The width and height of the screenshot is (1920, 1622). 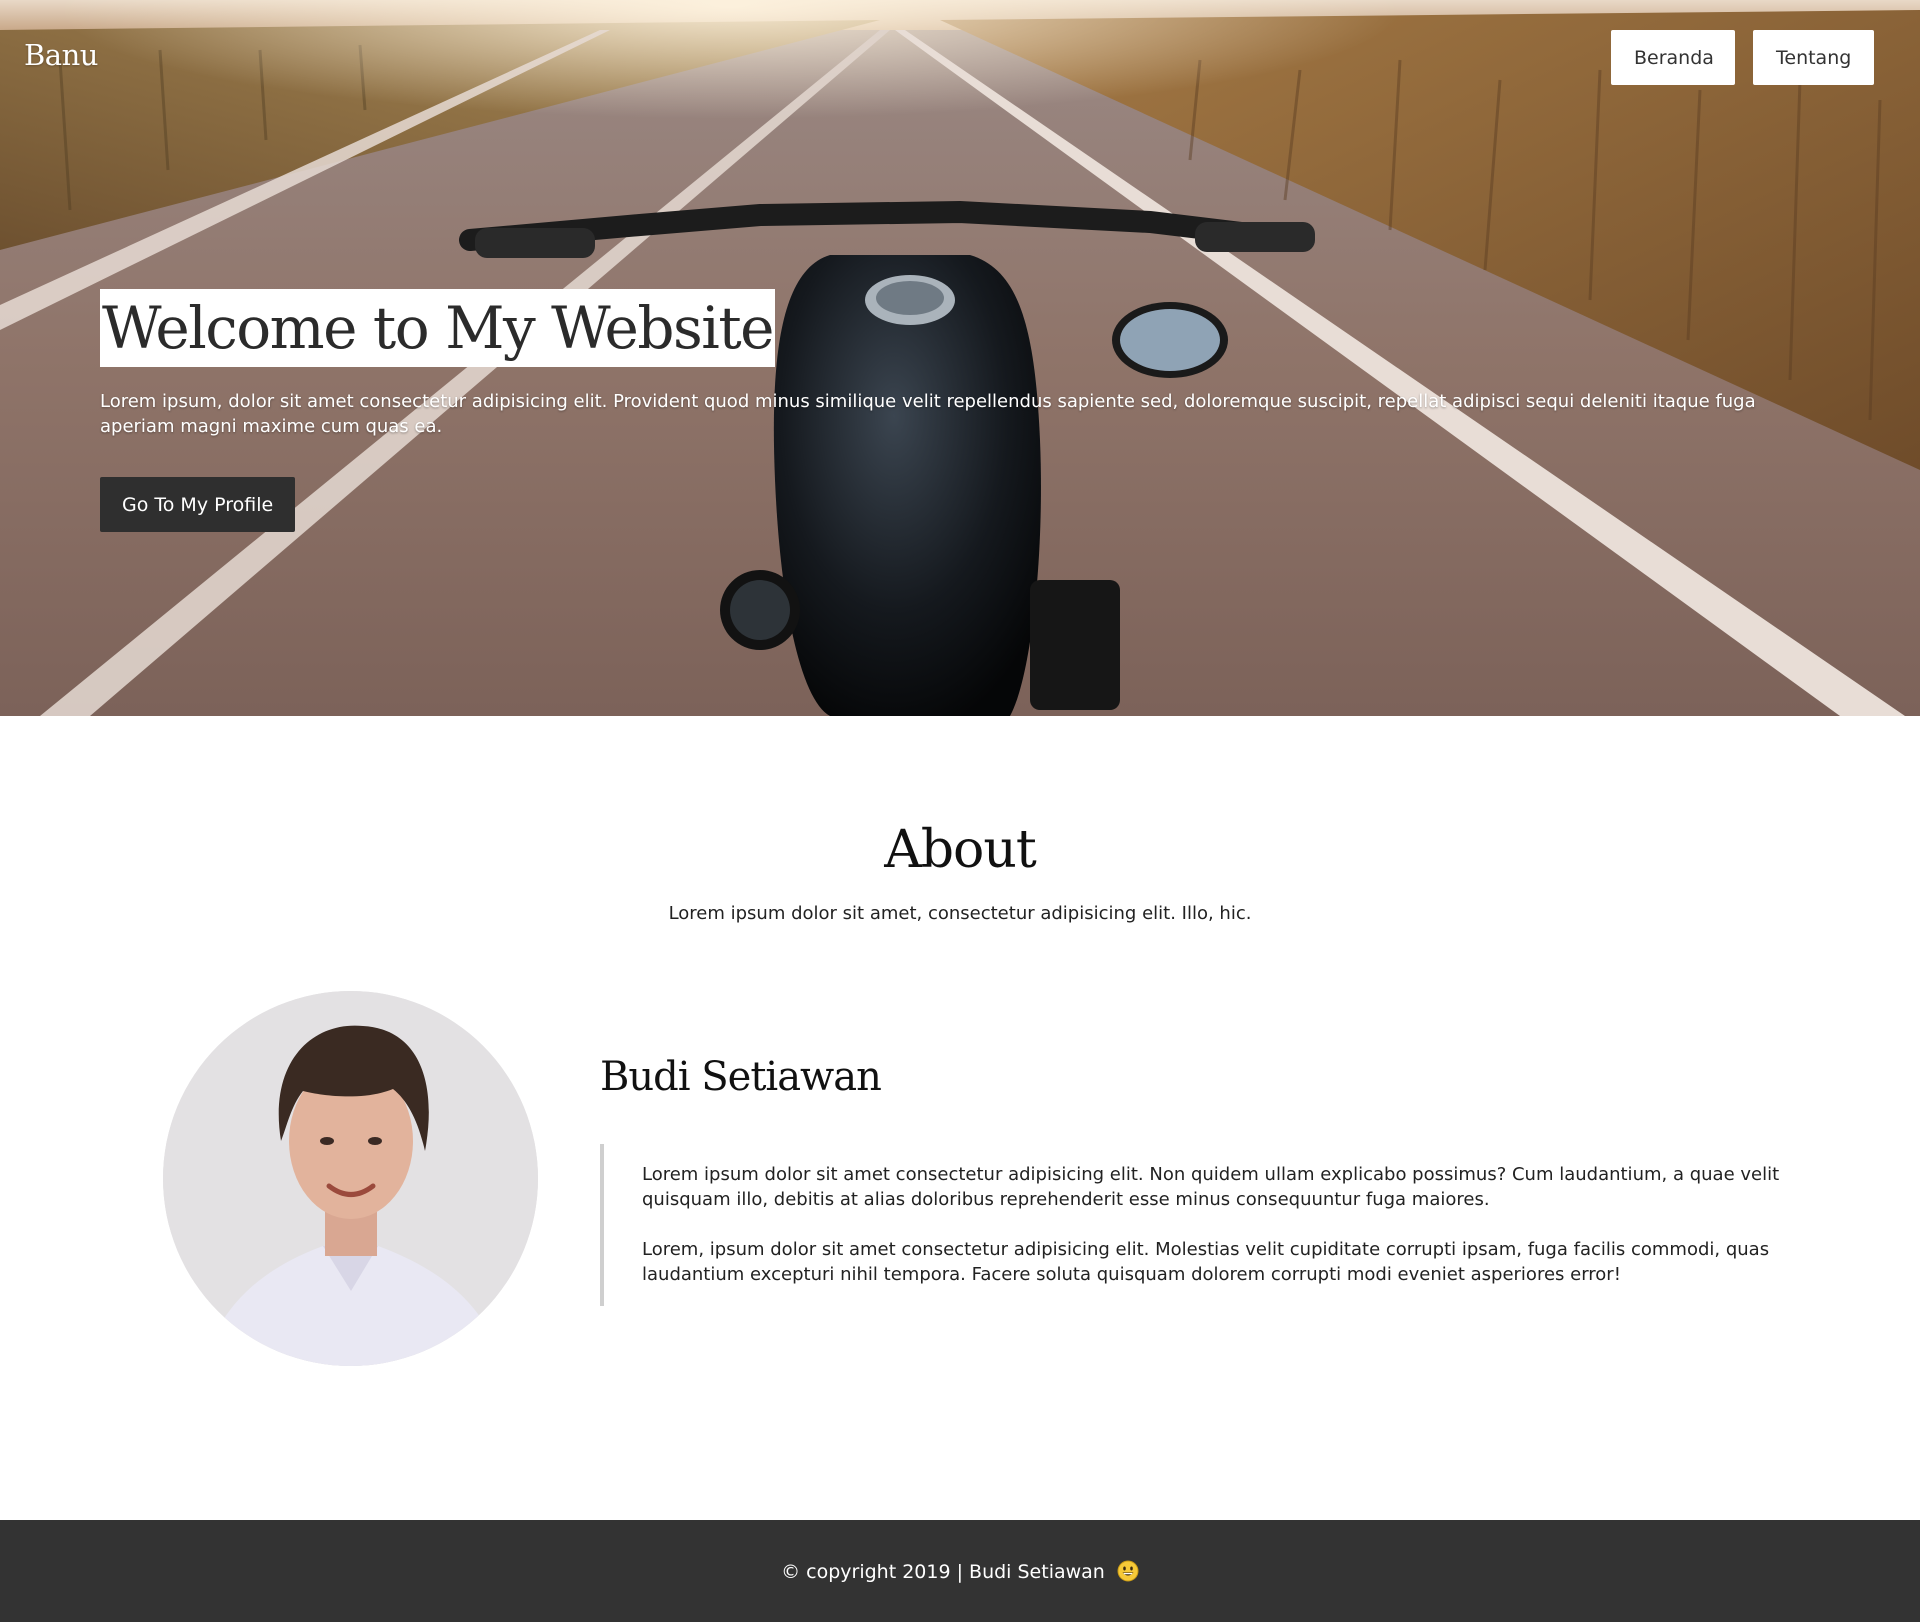 I want to click on footer: © copyright 2019 | Budi Setiawan, so click(x=960, y=1571).